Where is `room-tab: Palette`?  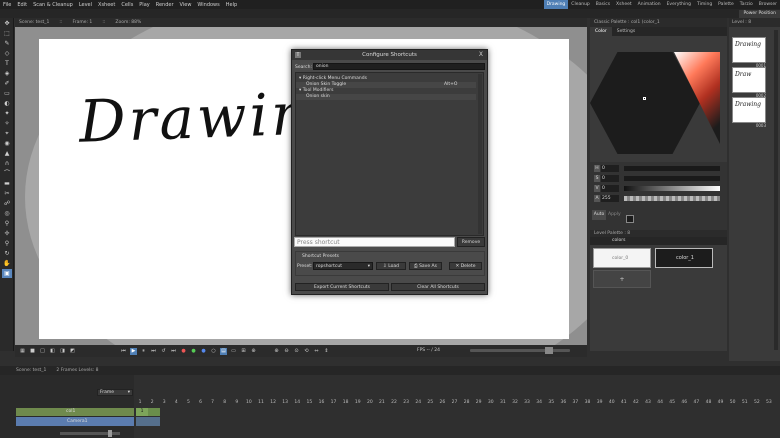
room-tab: Palette is located at coordinates (726, 4).